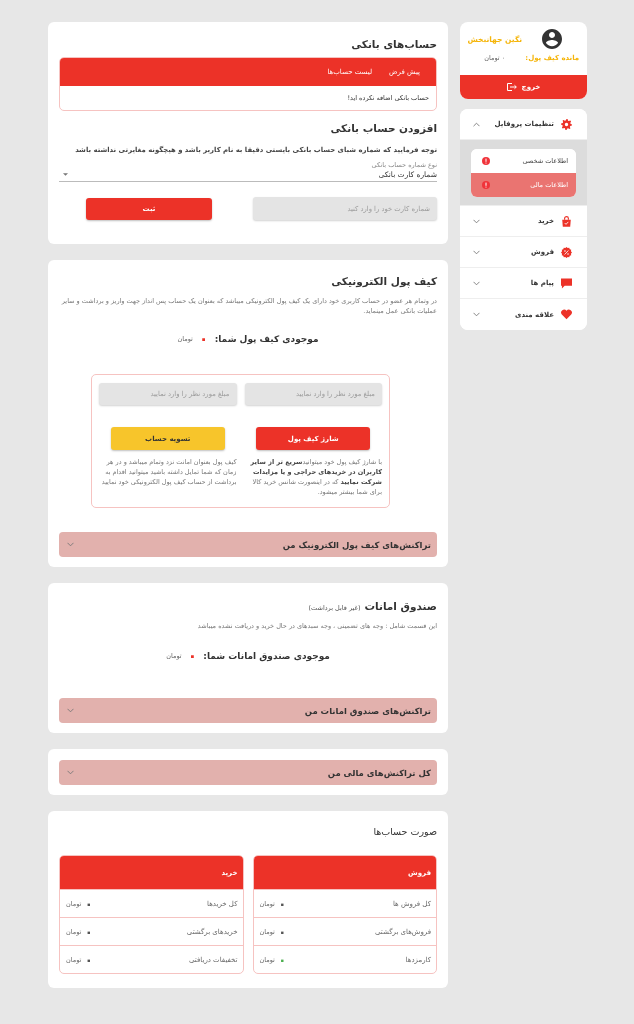  I want to click on section-title: صورت حساب‌ها, so click(405, 832).